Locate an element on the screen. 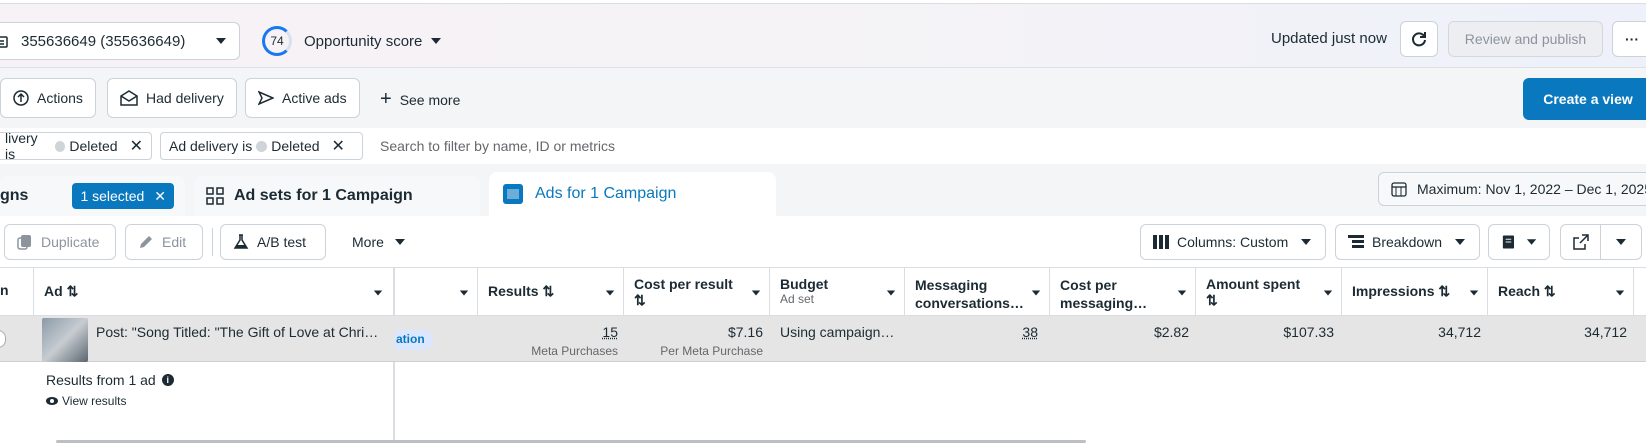 The width and height of the screenshot is (1646, 443). date-range-picker: Maximum: Nov 1, 2022 – Dec 1, 2025 is located at coordinates (1512, 189).